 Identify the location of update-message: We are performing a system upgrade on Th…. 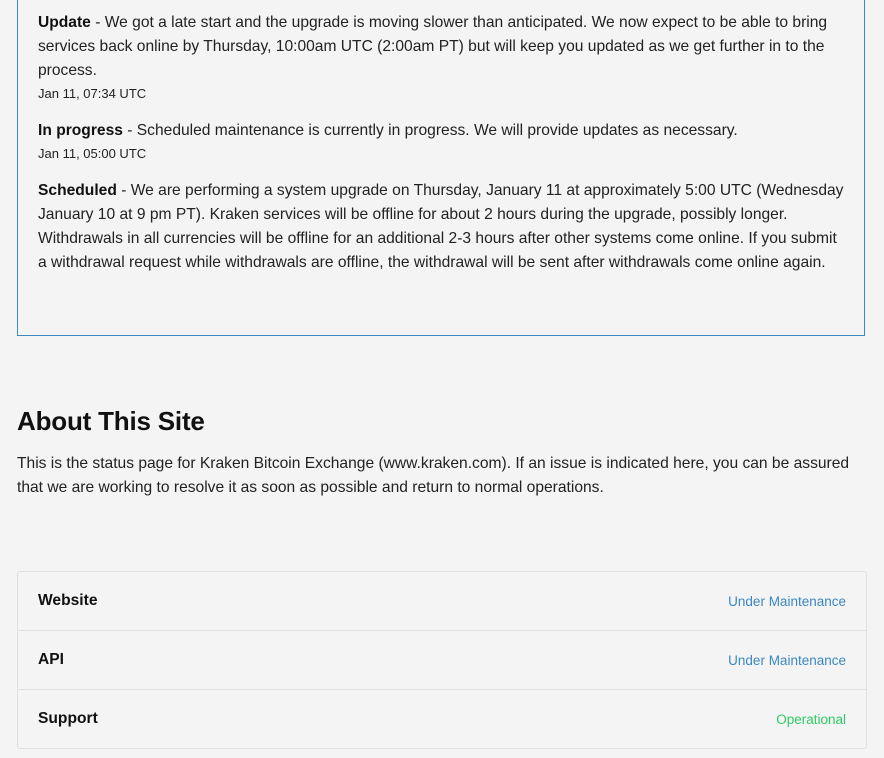
(441, 226).